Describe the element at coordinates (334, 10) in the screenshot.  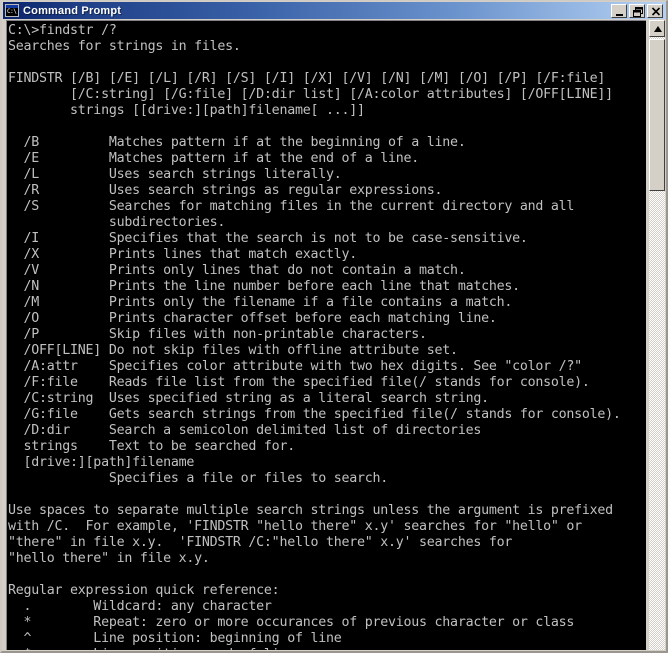
I see `title-bar: C:\ Command Prompt` at that location.